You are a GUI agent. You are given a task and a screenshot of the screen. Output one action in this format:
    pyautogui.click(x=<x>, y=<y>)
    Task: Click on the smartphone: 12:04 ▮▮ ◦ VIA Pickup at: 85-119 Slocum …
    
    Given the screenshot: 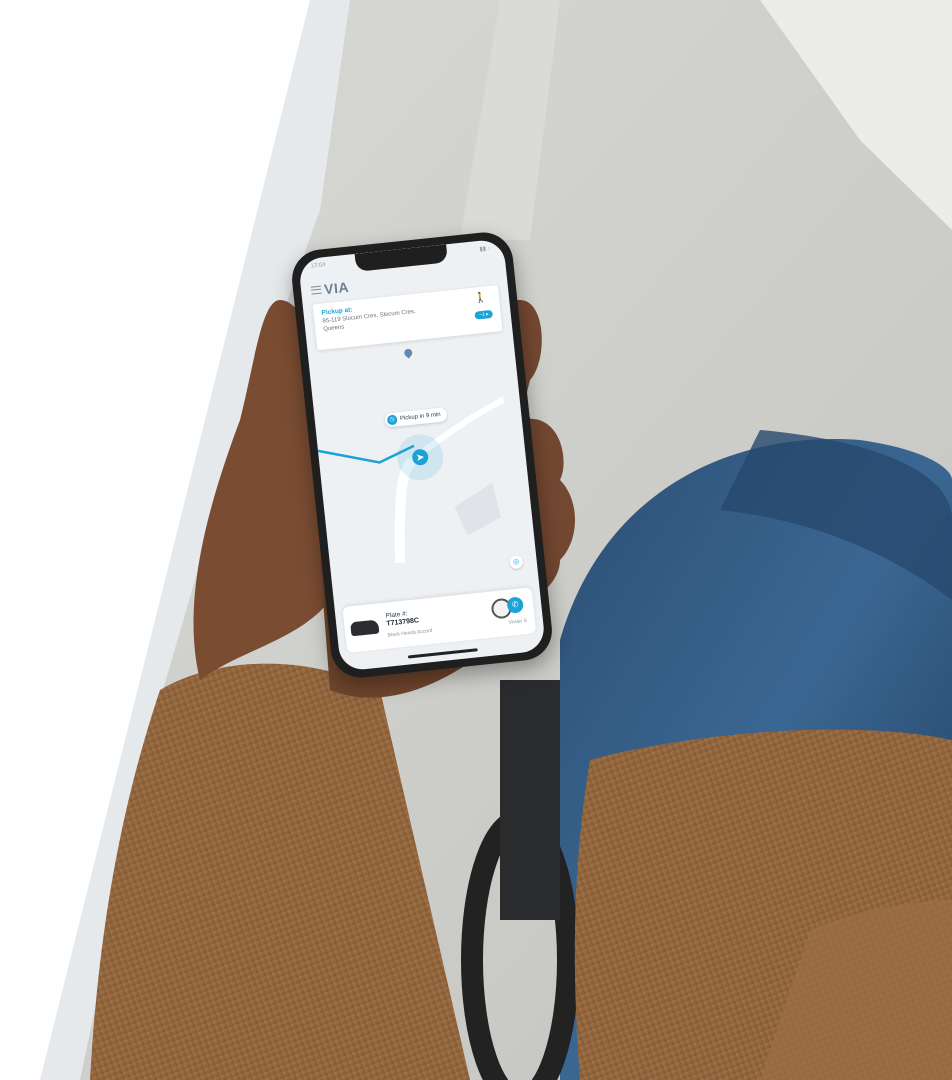 What is the action you would take?
    pyautogui.click(x=422, y=455)
    